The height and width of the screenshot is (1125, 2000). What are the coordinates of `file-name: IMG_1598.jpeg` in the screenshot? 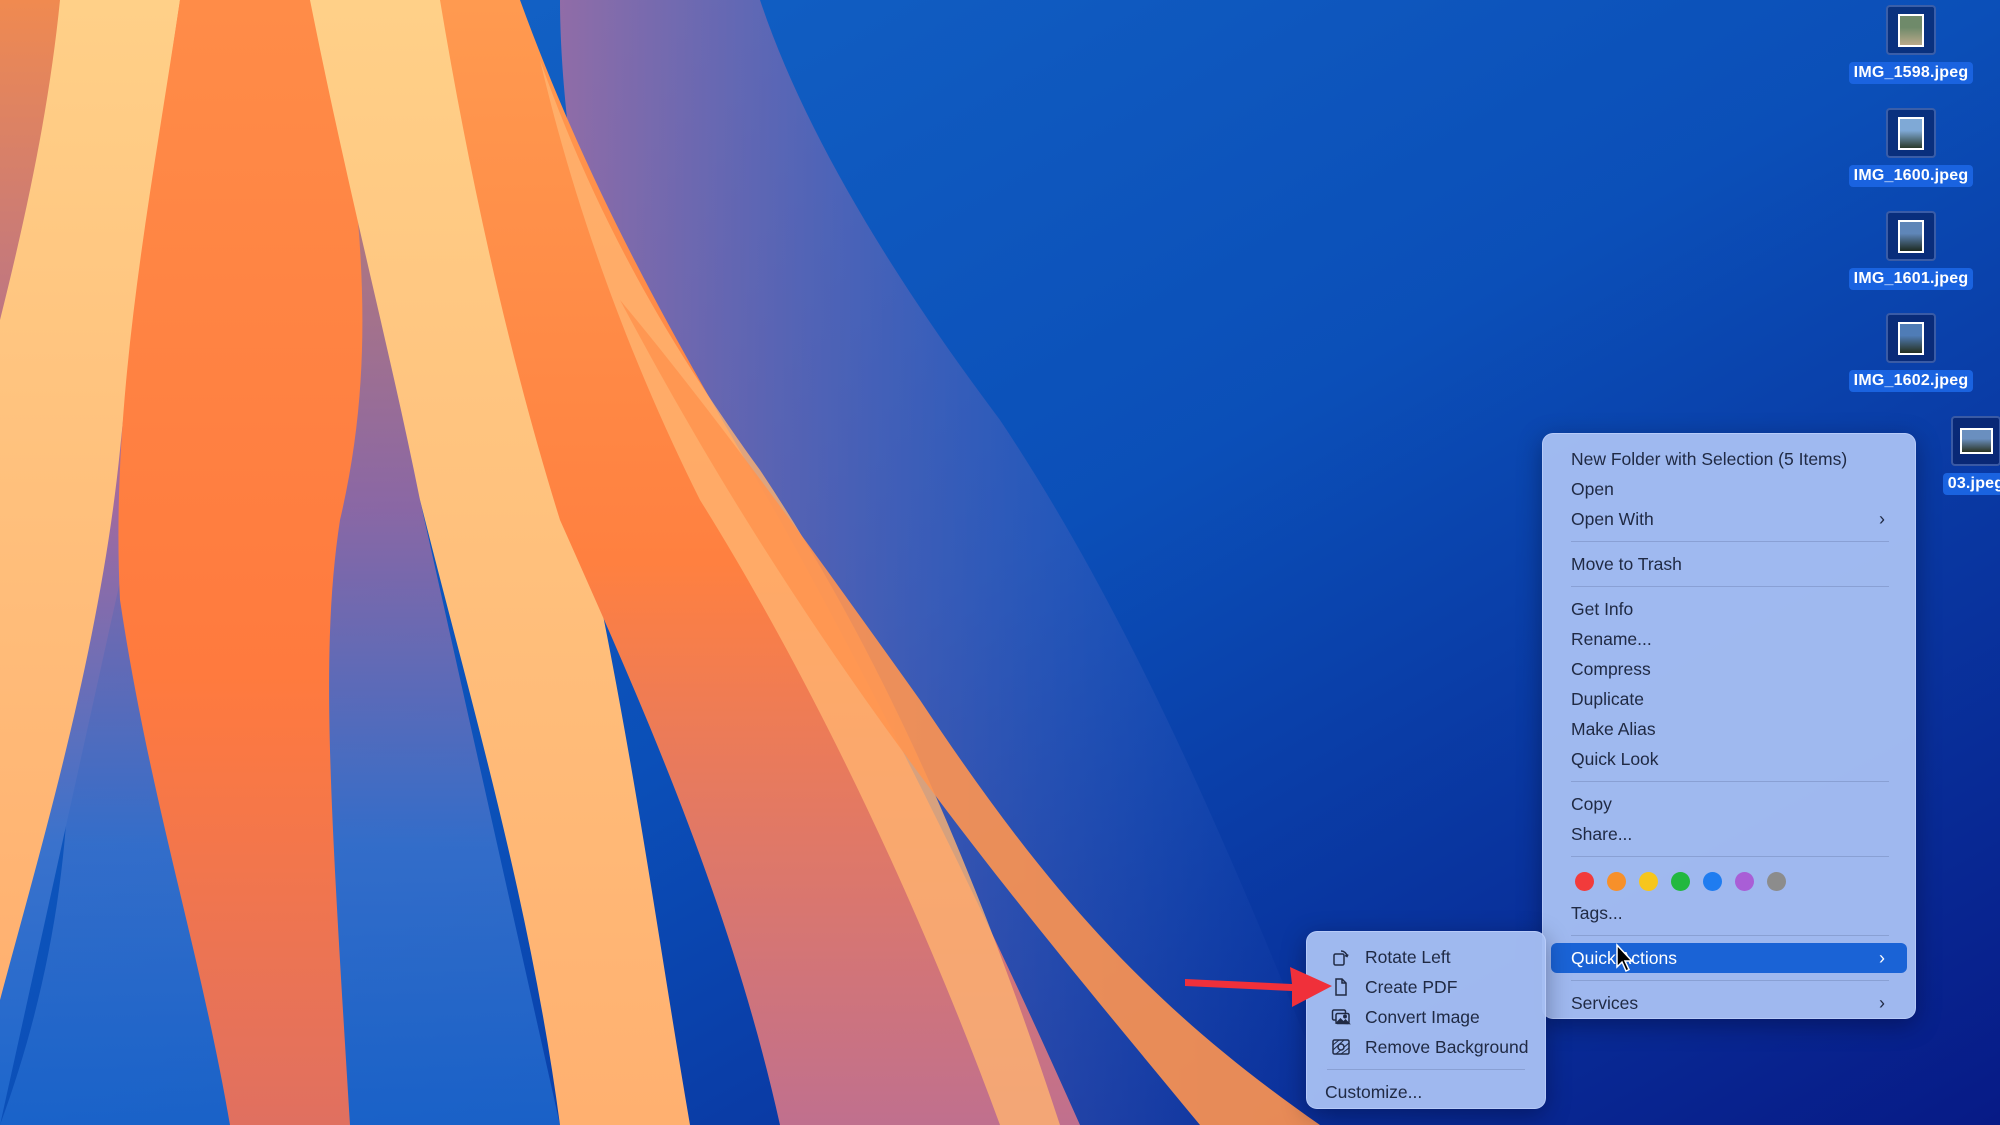 It's located at (1911, 73).